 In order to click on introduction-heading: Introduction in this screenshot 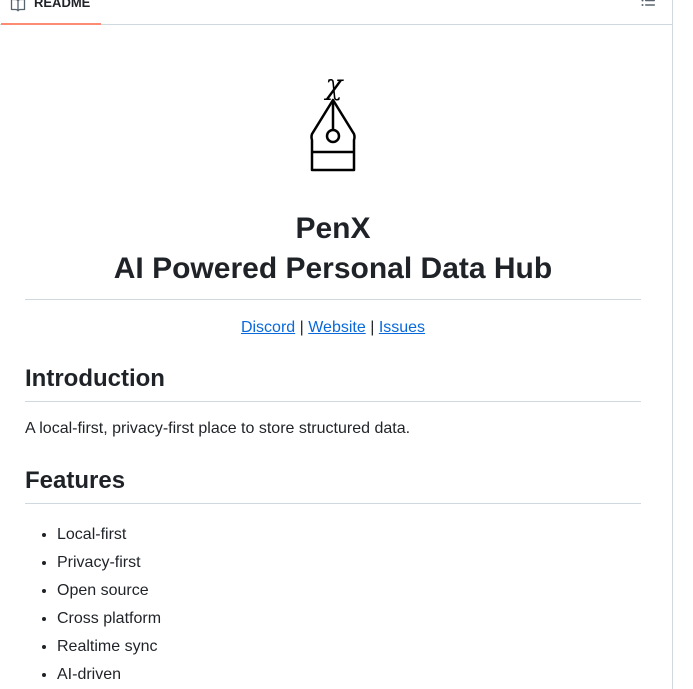, I will do `click(95, 378)`.